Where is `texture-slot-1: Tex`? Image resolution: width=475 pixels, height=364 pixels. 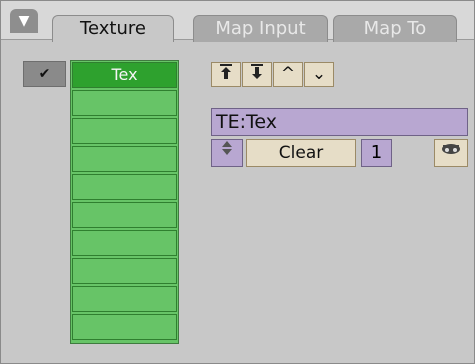
texture-slot-1: Tex is located at coordinates (124, 75).